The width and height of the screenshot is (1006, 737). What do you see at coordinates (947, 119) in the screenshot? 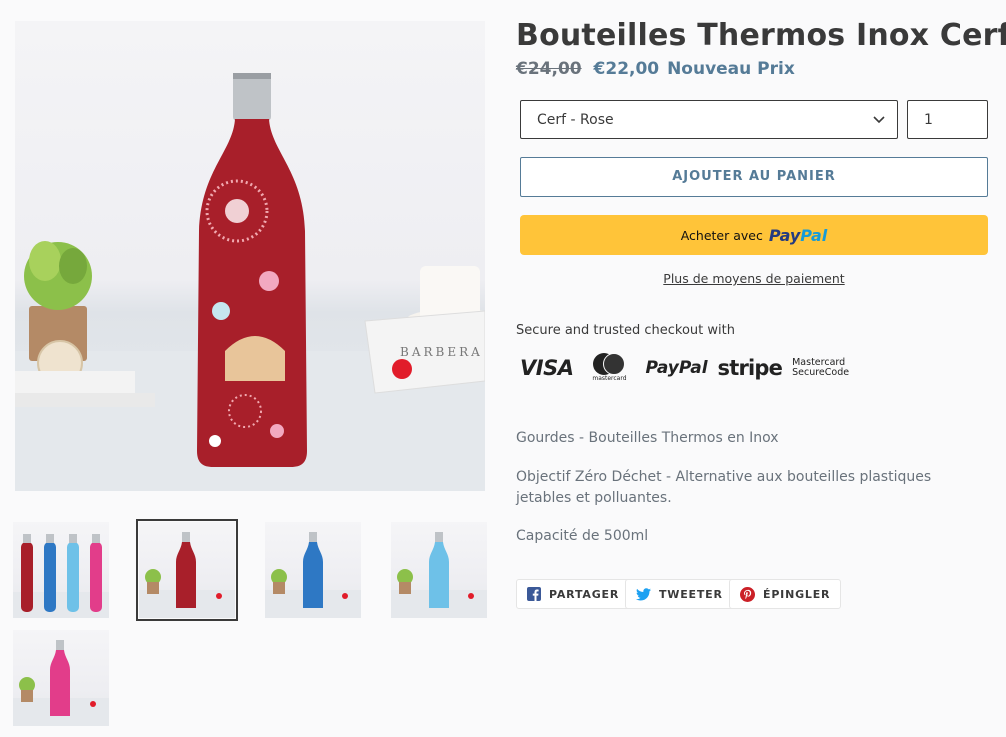
I see `quantity-input: 1` at bounding box center [947, 119].